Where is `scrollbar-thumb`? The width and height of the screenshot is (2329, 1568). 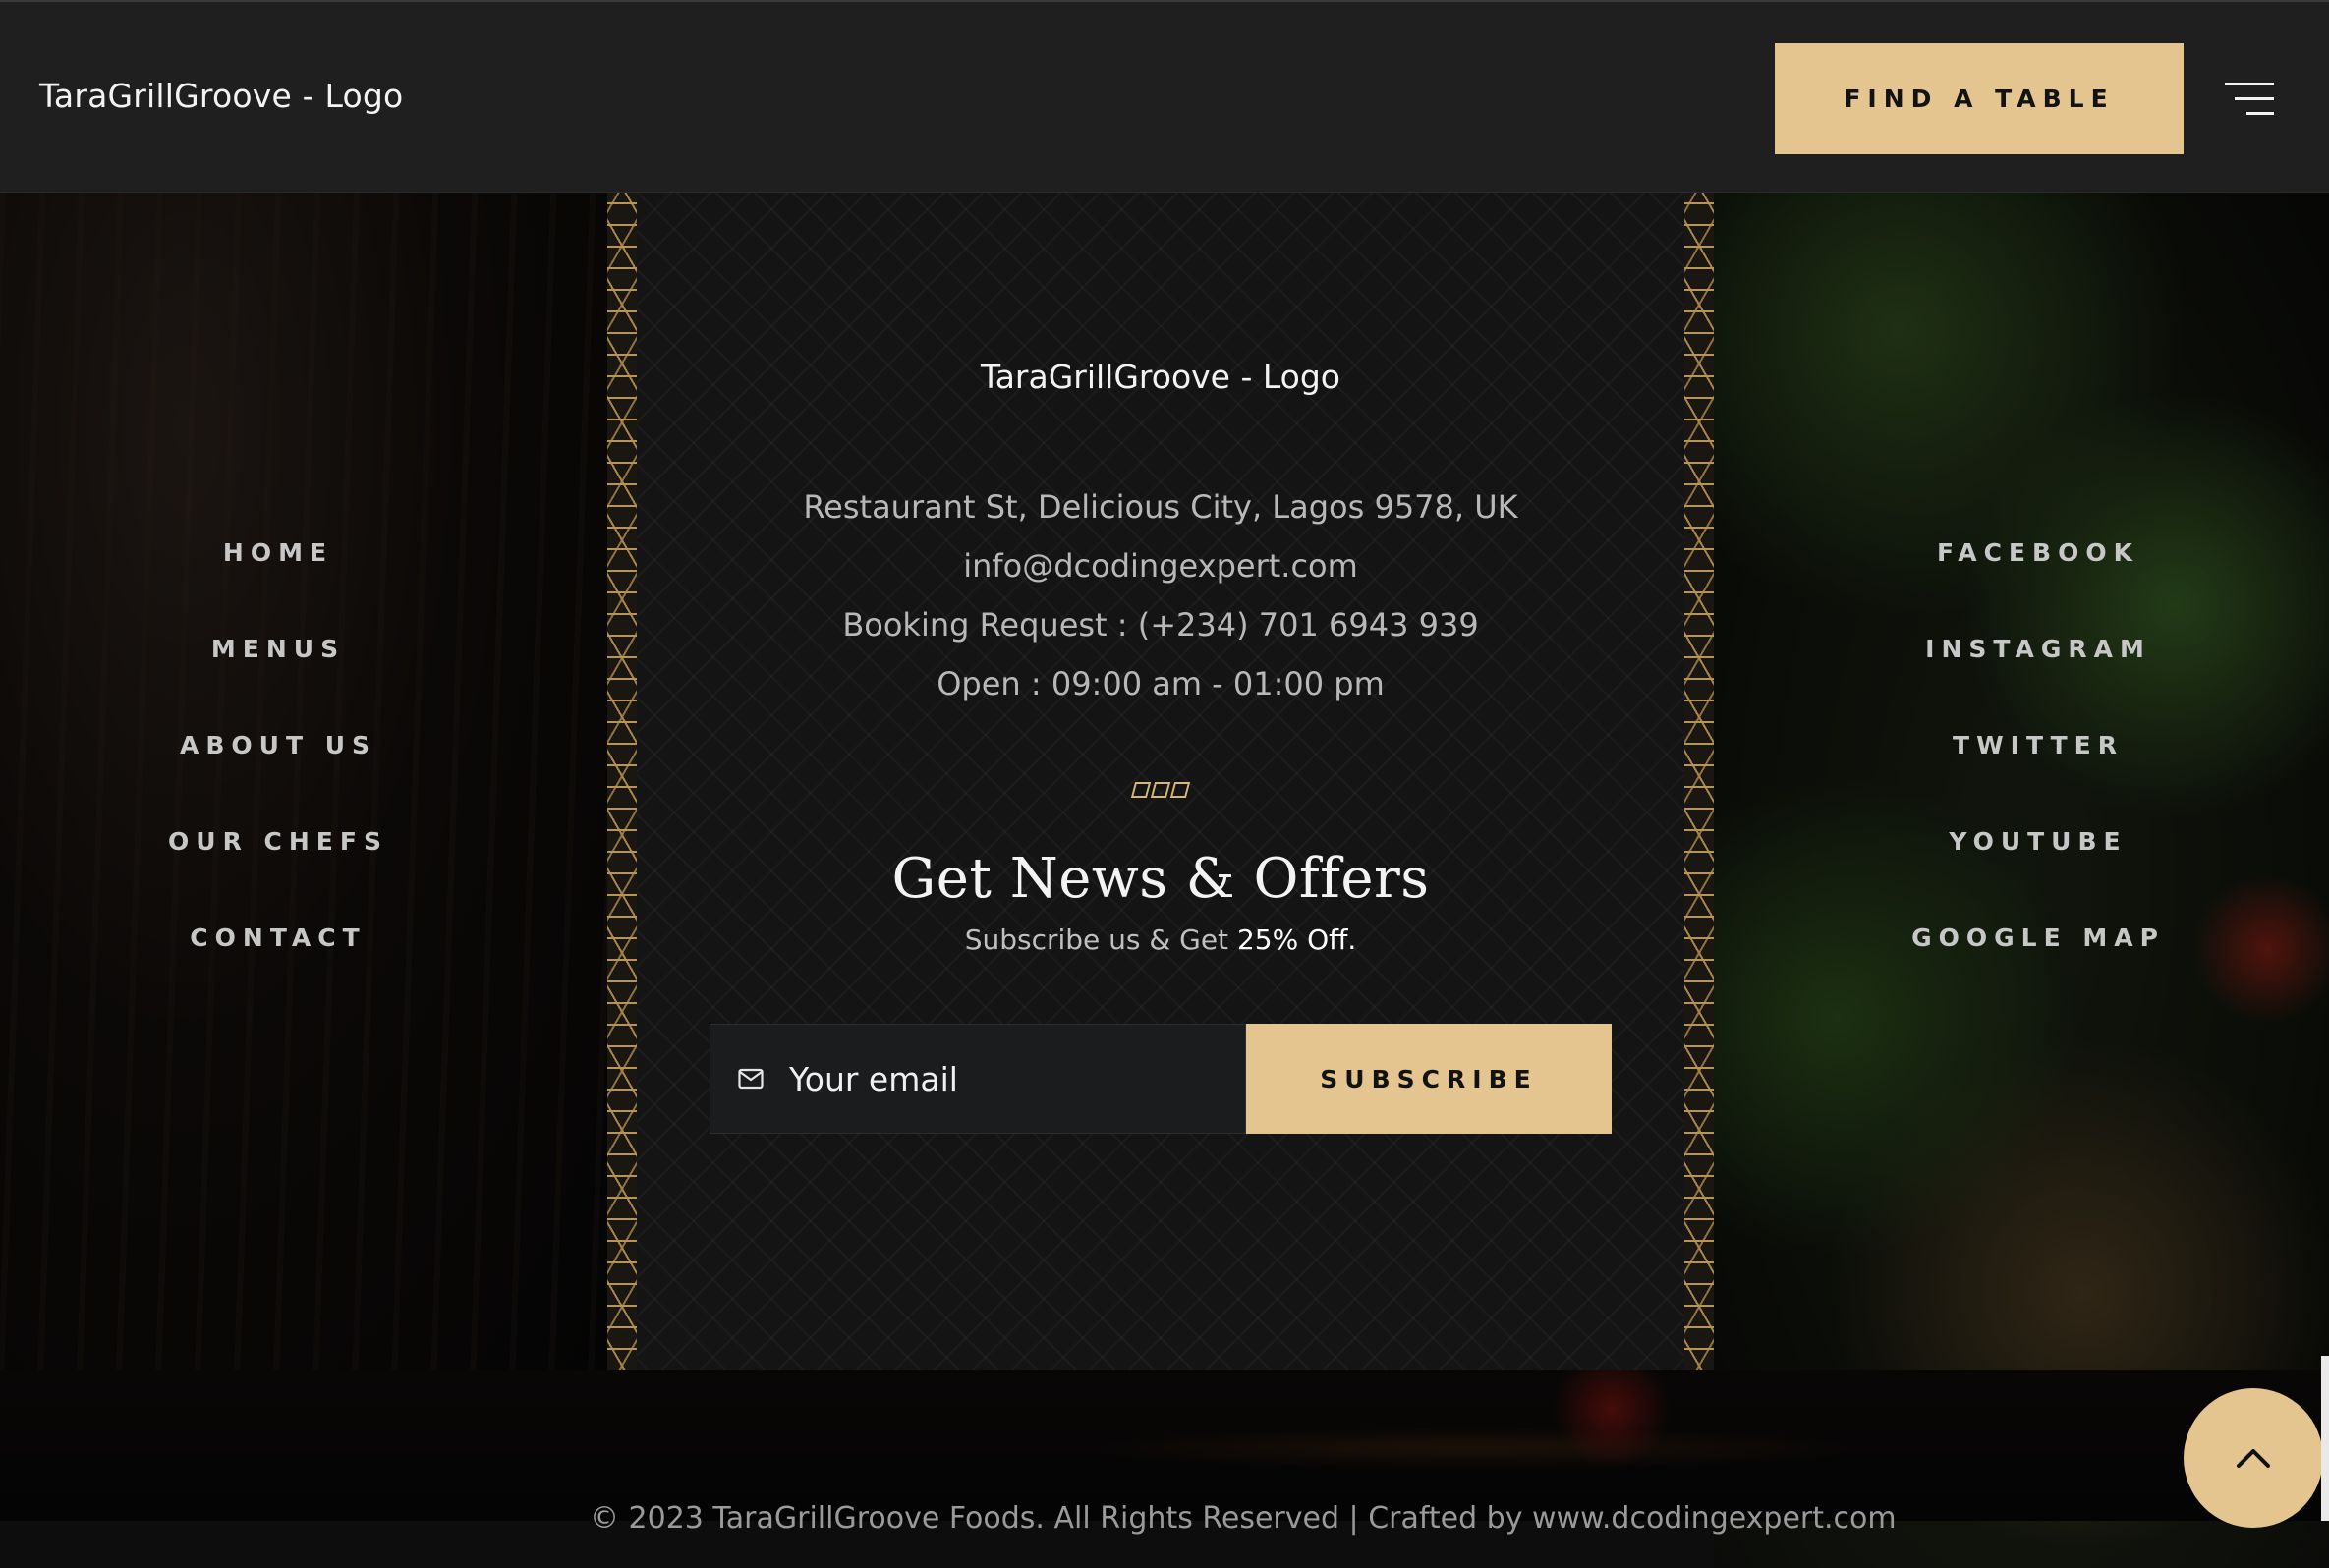
scrollbar-thumb is located at coordinates (2325, 1438).